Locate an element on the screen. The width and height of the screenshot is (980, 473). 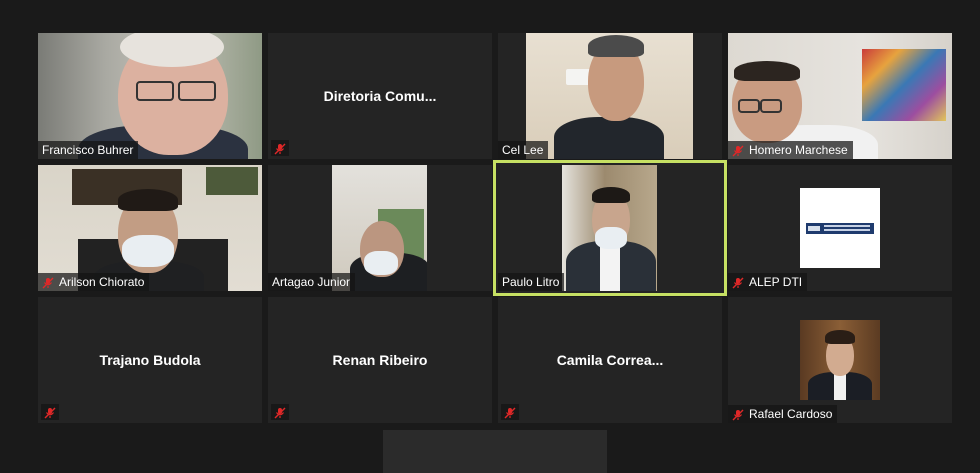
participant-name: Francisco Buhrer is located at coordinates (88, 150).